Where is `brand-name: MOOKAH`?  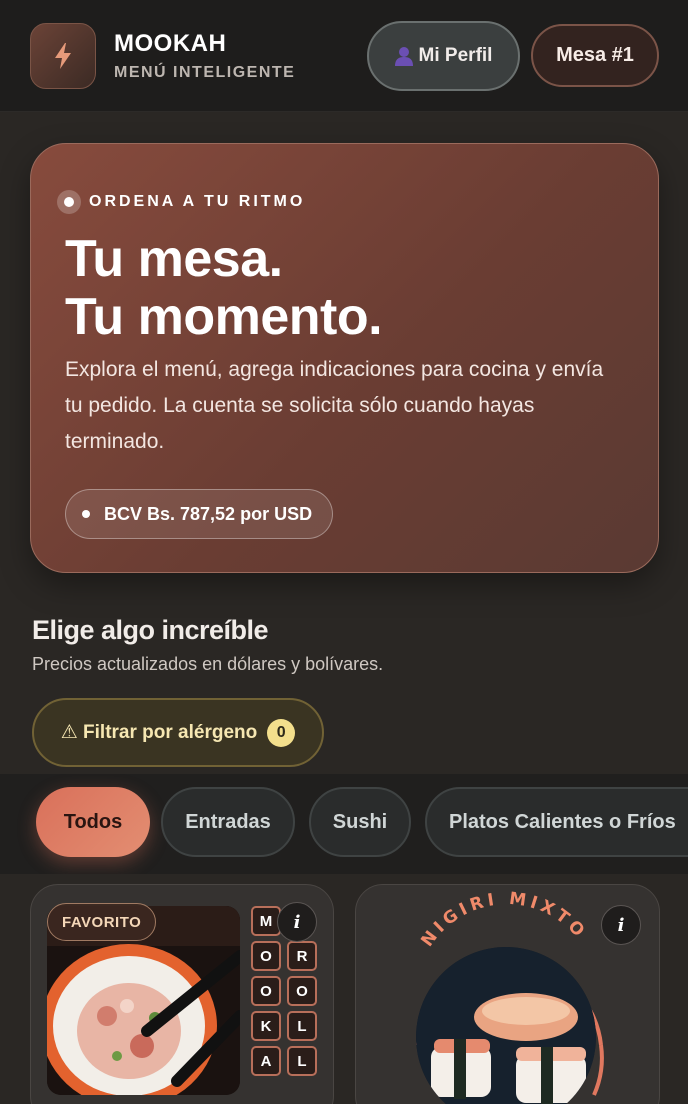 brand-name: MOOKAH is located at coordinates (170, 43).